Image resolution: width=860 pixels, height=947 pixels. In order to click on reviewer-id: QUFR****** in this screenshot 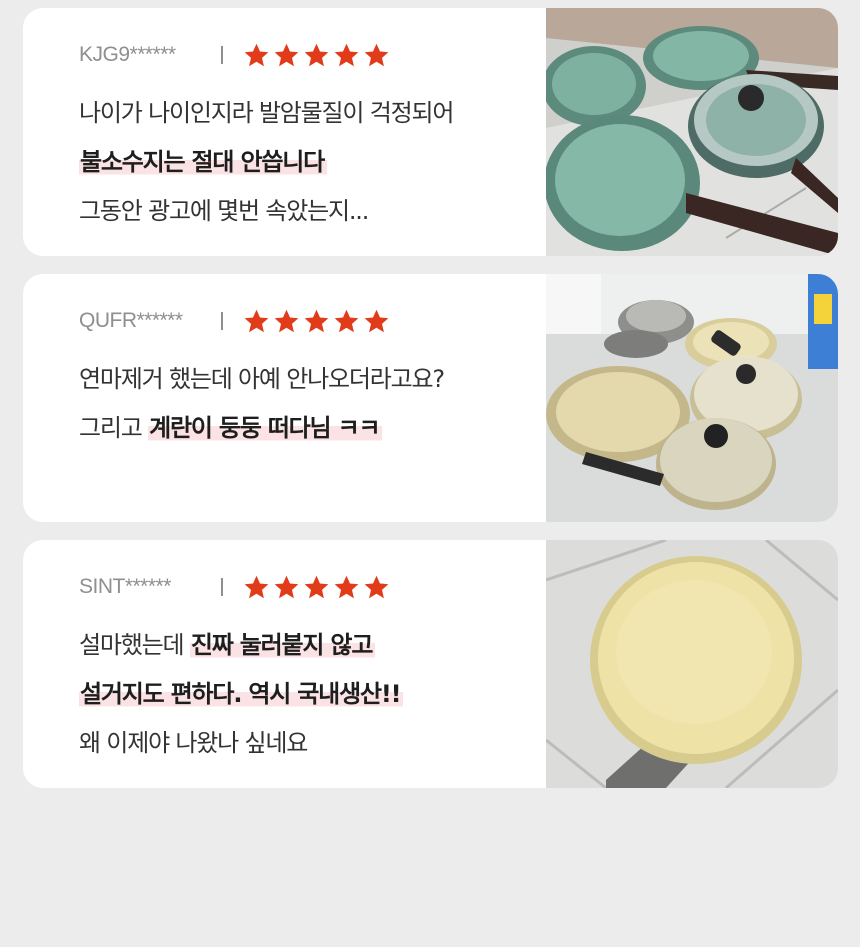, I will do `click(131, 320)`.